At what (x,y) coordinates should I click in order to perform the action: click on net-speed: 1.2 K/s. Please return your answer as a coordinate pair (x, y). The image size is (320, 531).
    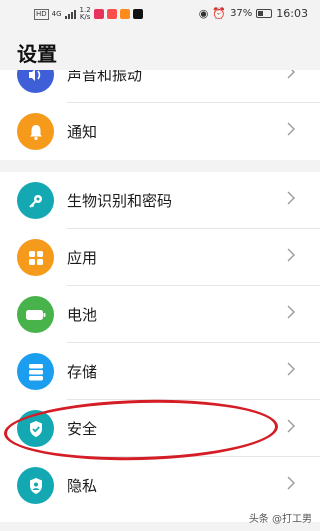
    Looking at the image, I should click on (85, 14).